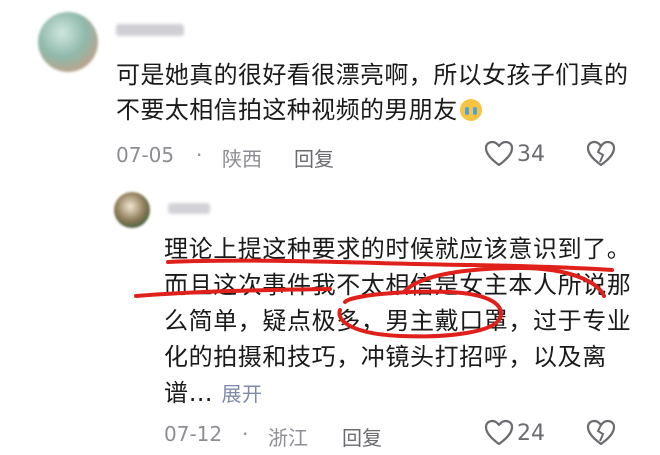  What do you see at coordinates (362, 436) in the screenshot?
I see `reply-reply-button: 回复` at bounding box center [362, 436].